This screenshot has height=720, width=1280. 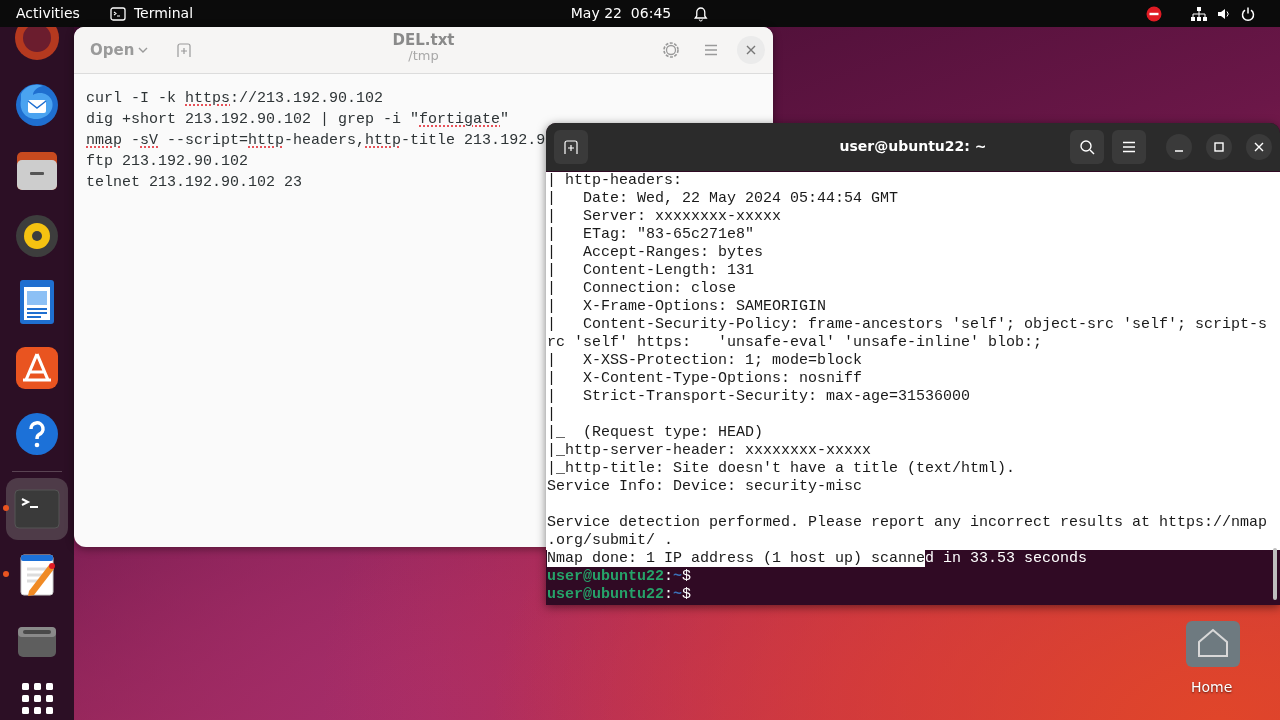 What do you see at coordinates (1199, 13) in the screenshot?
I see `network-icon` at bounding box center [1199, 13].